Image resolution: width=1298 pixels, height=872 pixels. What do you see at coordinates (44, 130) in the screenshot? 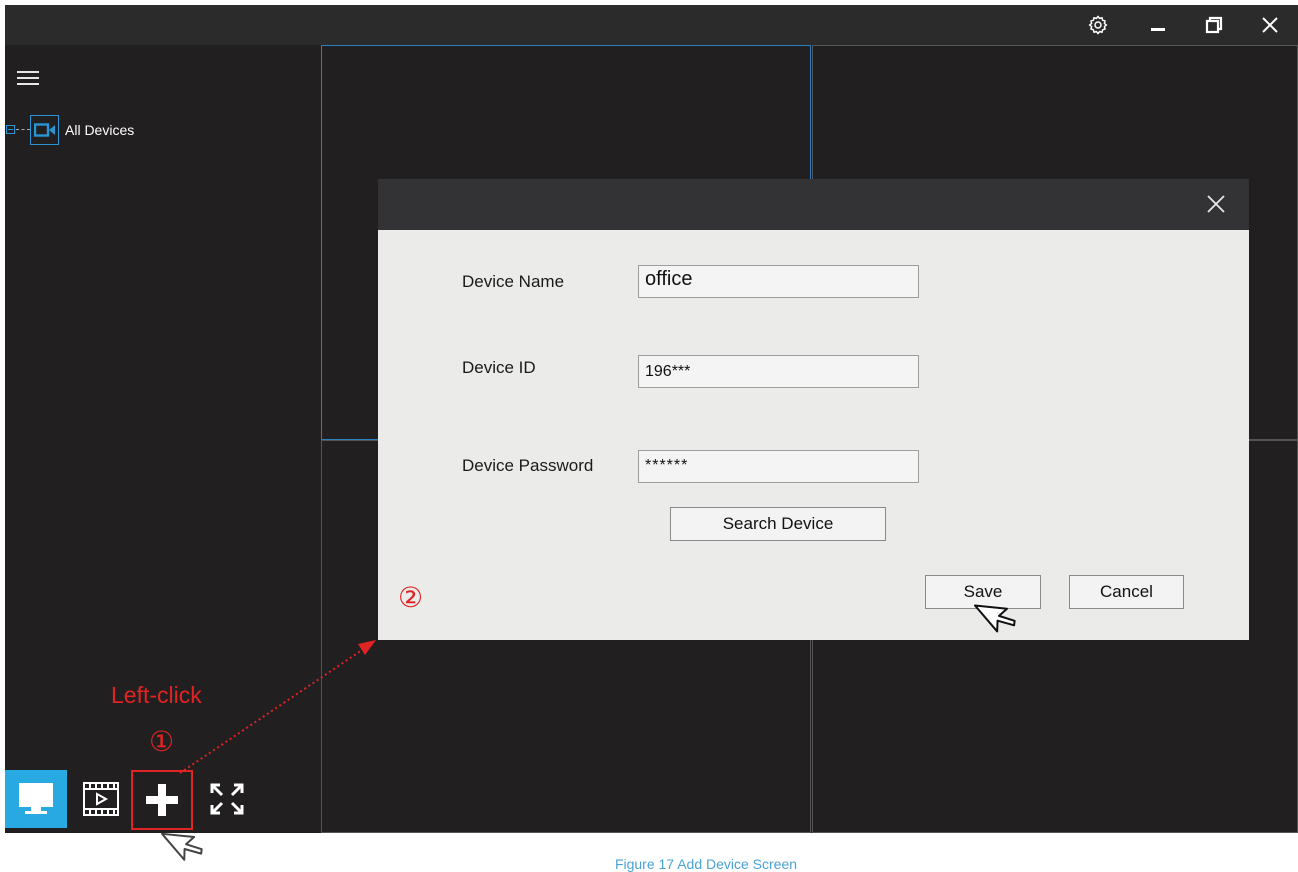
I see `camera-icon` at bounding box center [44, 130].